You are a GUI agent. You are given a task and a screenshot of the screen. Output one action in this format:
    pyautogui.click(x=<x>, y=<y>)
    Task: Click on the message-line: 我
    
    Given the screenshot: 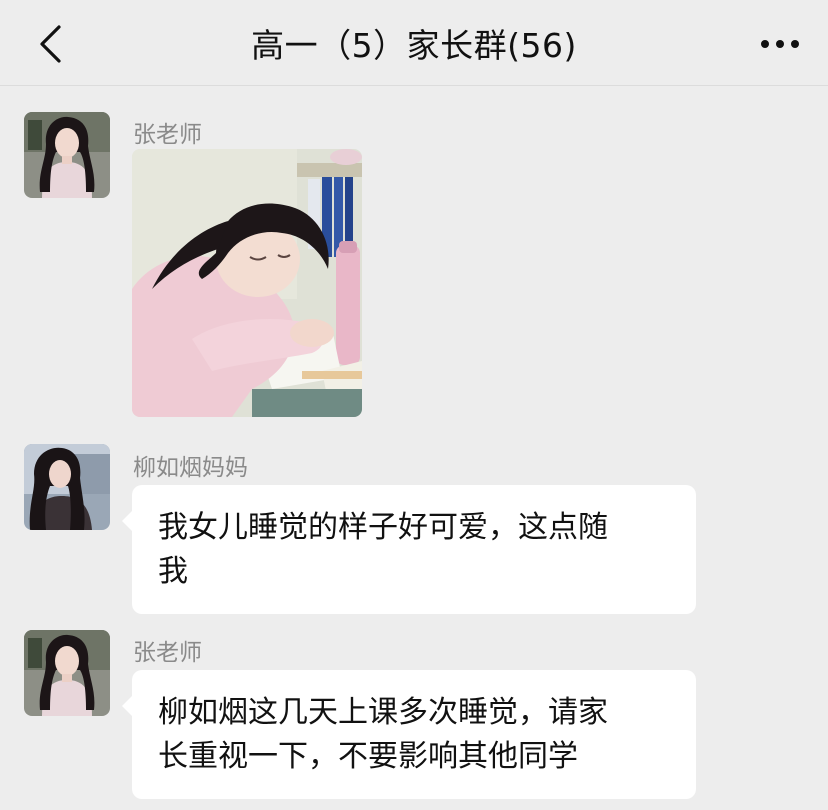 What is the action you would take?
    pyautogui.click(x=173, y=571)
    